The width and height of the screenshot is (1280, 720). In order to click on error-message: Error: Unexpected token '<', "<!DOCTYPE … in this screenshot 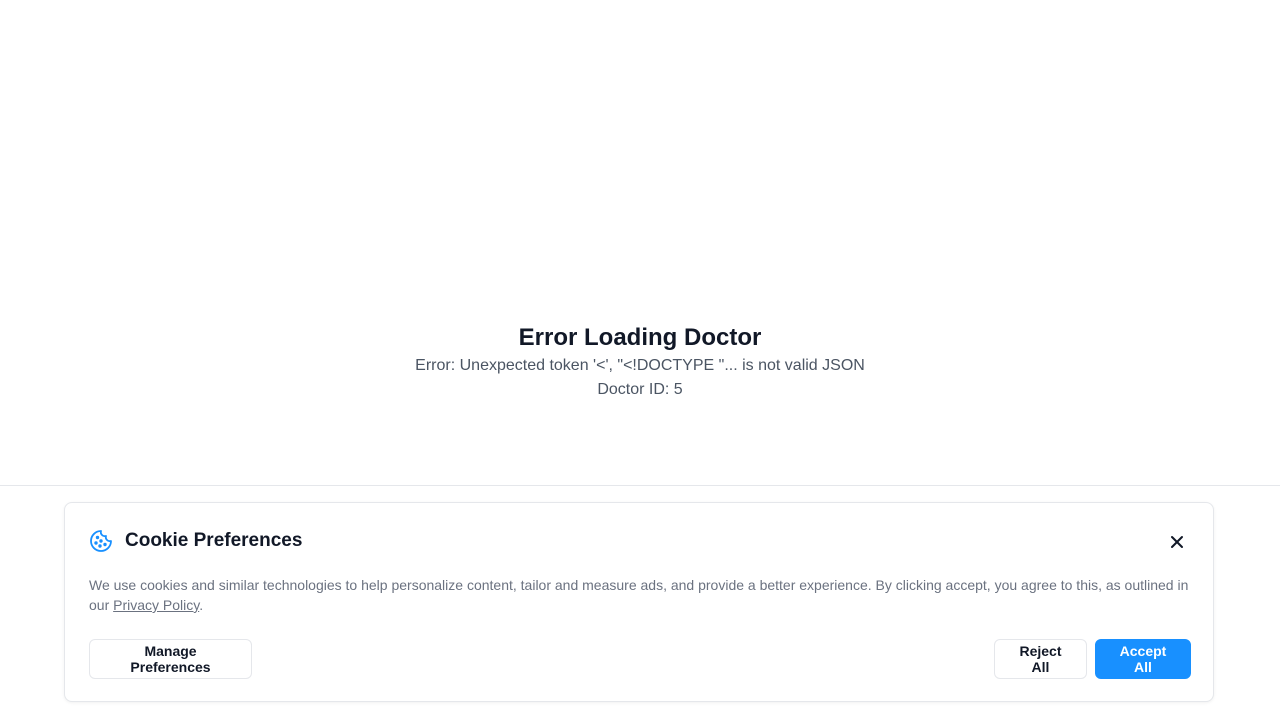, I will do `click(640, 365)`.